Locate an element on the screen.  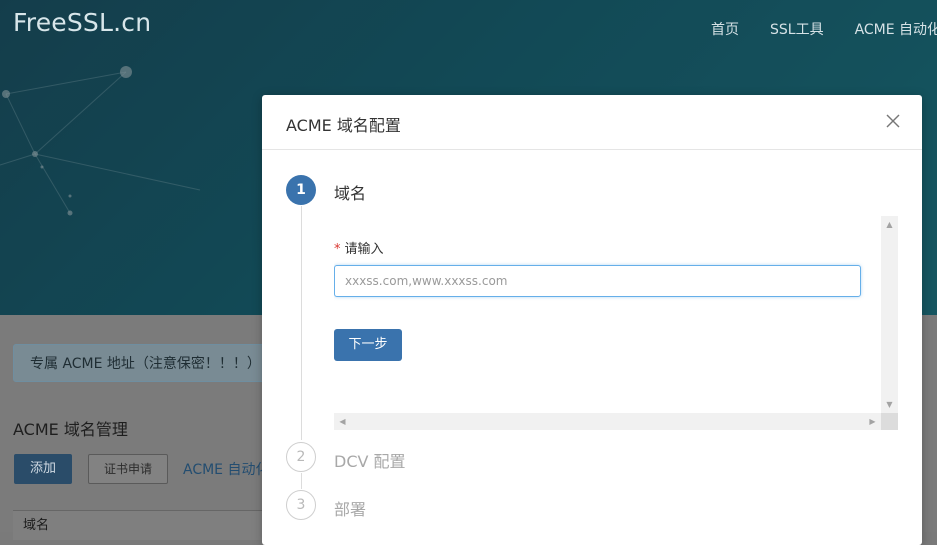
scrollbar-corner is located at coordinates (889, 421).